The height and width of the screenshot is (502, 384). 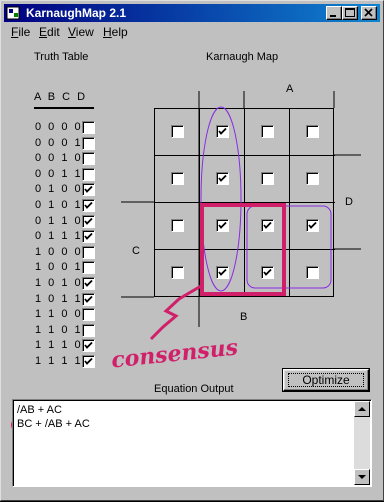 What do you see at coordinates (119, 32) in the screenshot?
I see `menu-help-label: elp` at bounding box center [119, 32].